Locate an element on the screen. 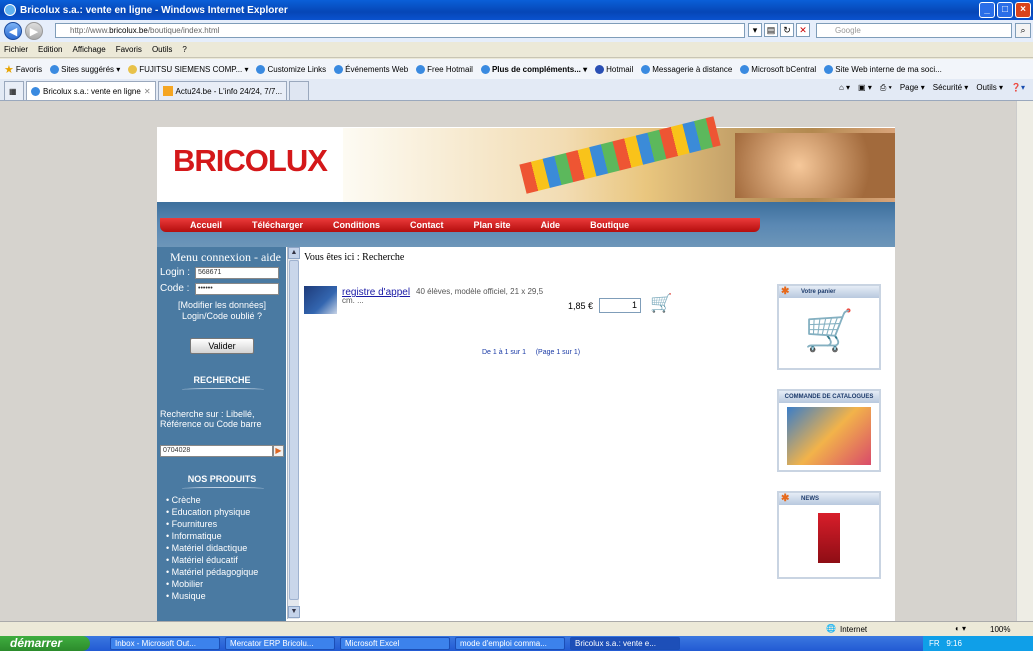 The width and height of the screenshot is (1033, 651). quick-tabs-button: ▦ is located at coordinates (14, 90).